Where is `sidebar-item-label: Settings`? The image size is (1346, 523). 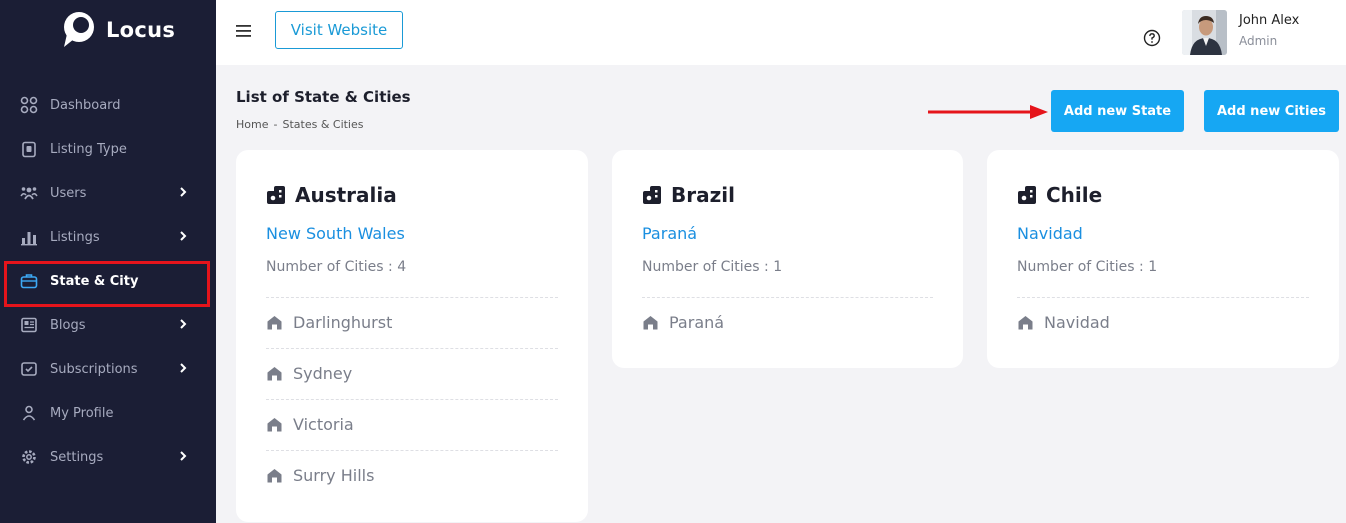
sidebar-item-label: Settings is located at coordinates (77, 457).